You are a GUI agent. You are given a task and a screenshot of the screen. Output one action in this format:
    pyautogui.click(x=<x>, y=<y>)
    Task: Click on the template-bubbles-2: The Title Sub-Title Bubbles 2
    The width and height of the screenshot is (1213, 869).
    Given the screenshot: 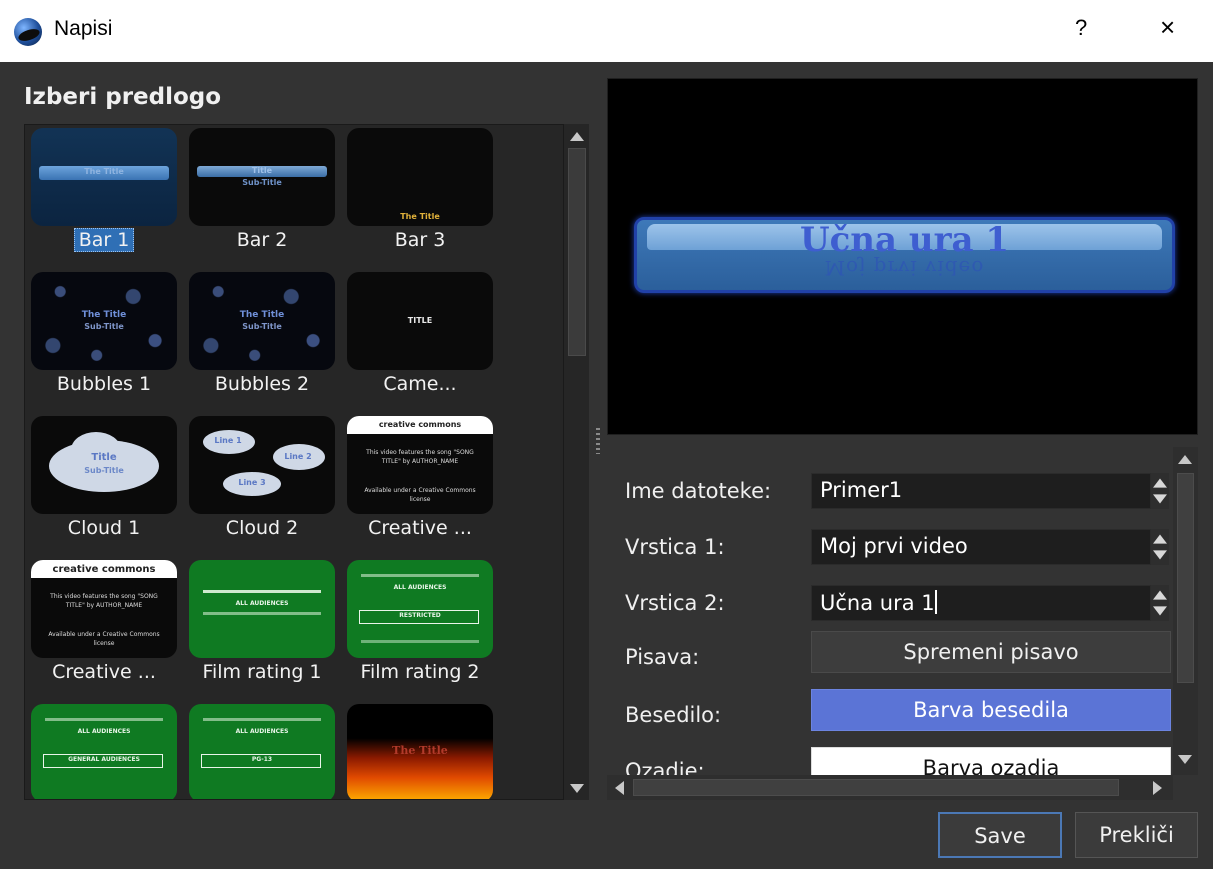 What is the action you would take?
    pyautogui.click(x=259, y=339)
    